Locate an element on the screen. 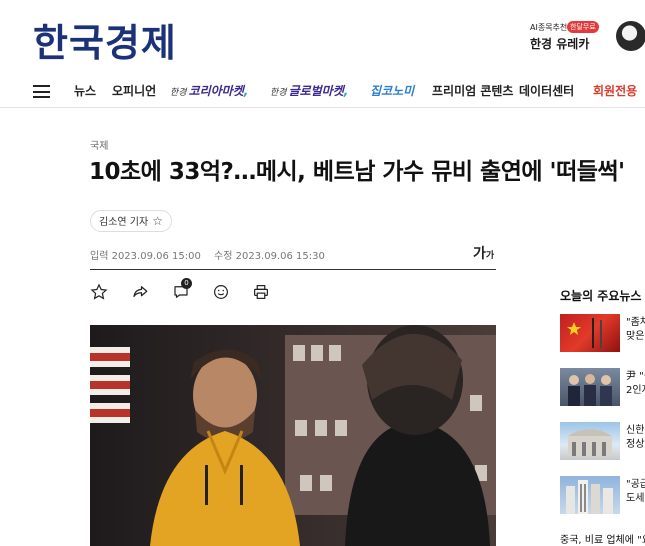 Image resolution: width=645 pixels, height=546 pixels. nav-korea-market-prefix: 한경 is located at coordinates (178, 93).